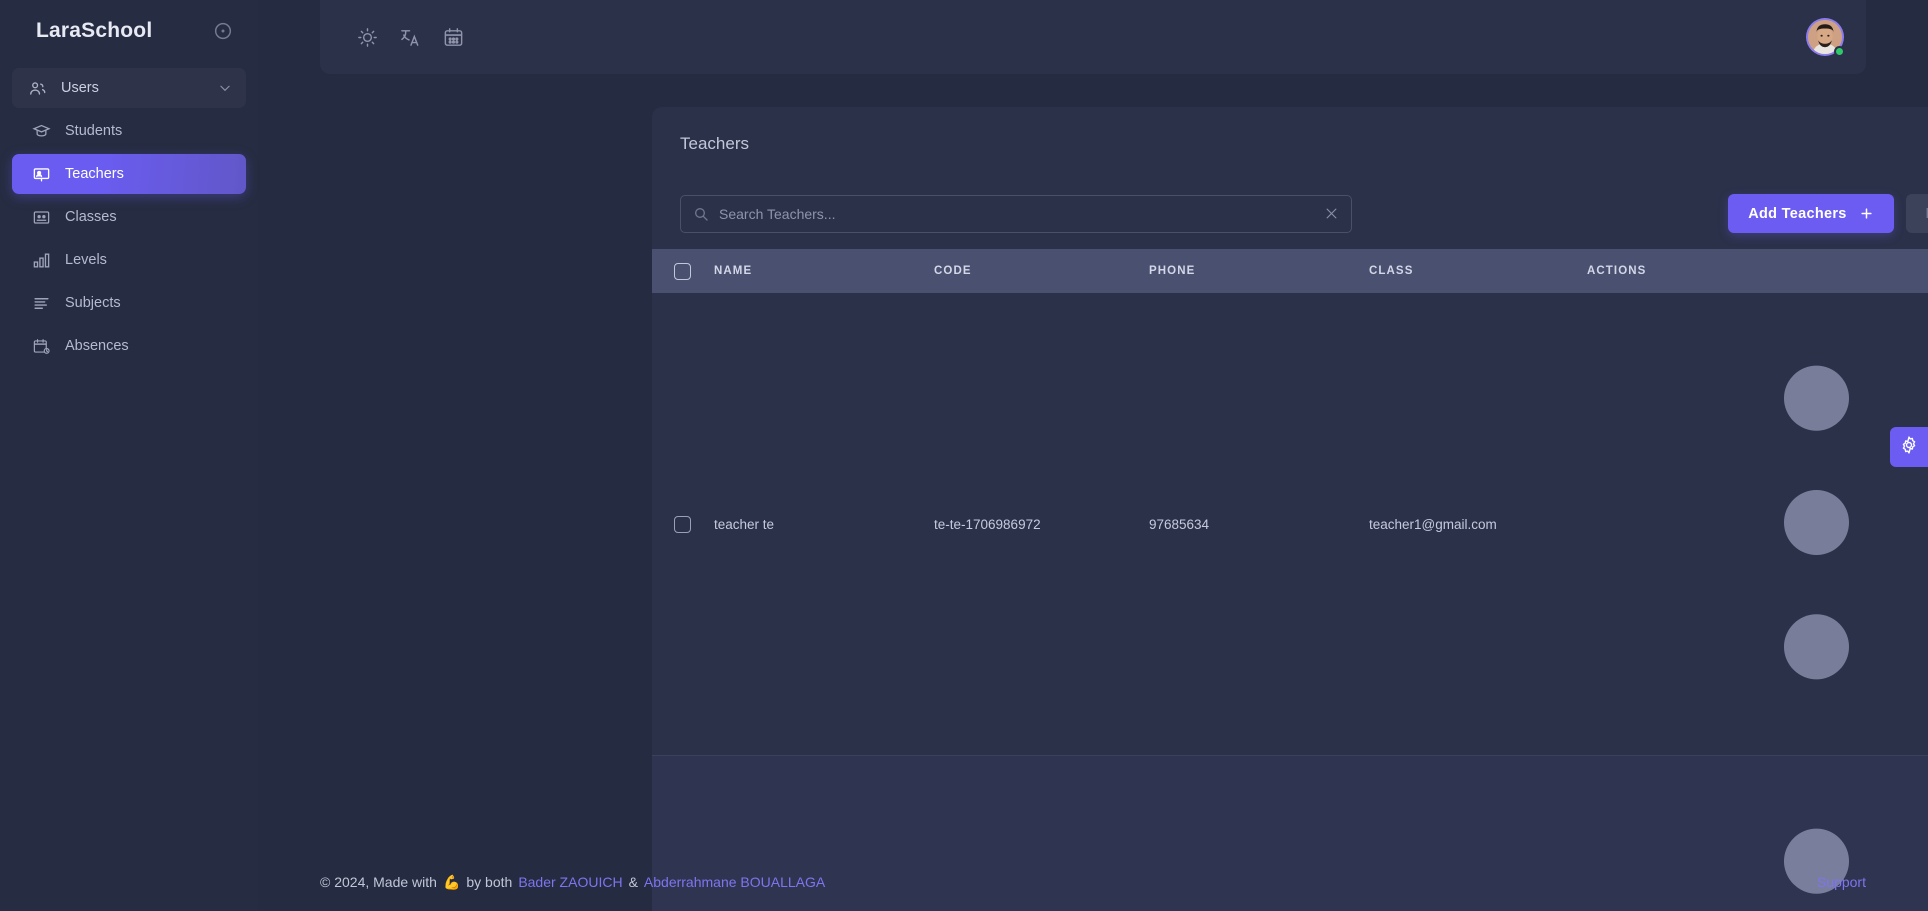  Describe the element at coordinates (80, 88) in the screenshot. I see `sidebar-item-label: Users` at that location.